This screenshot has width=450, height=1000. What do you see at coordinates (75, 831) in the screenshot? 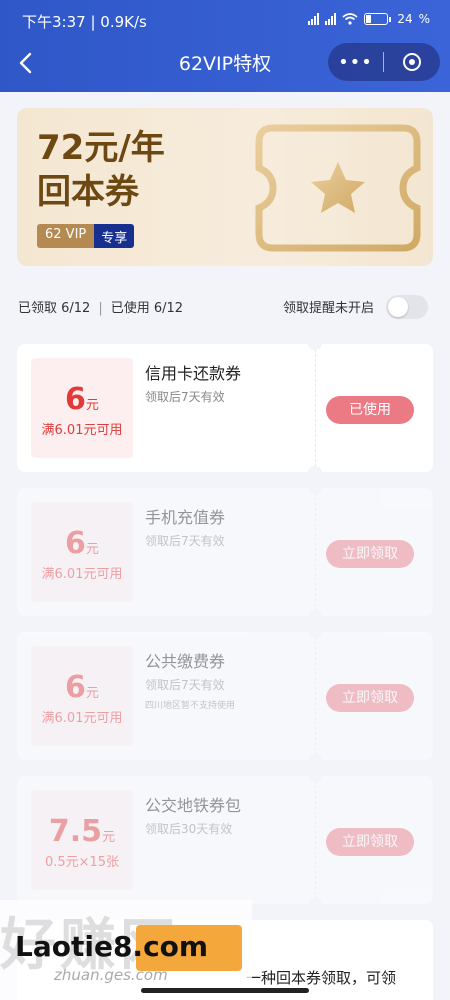
I see `coupon-amount-value: 7.5` at bounding box center [75, 831].